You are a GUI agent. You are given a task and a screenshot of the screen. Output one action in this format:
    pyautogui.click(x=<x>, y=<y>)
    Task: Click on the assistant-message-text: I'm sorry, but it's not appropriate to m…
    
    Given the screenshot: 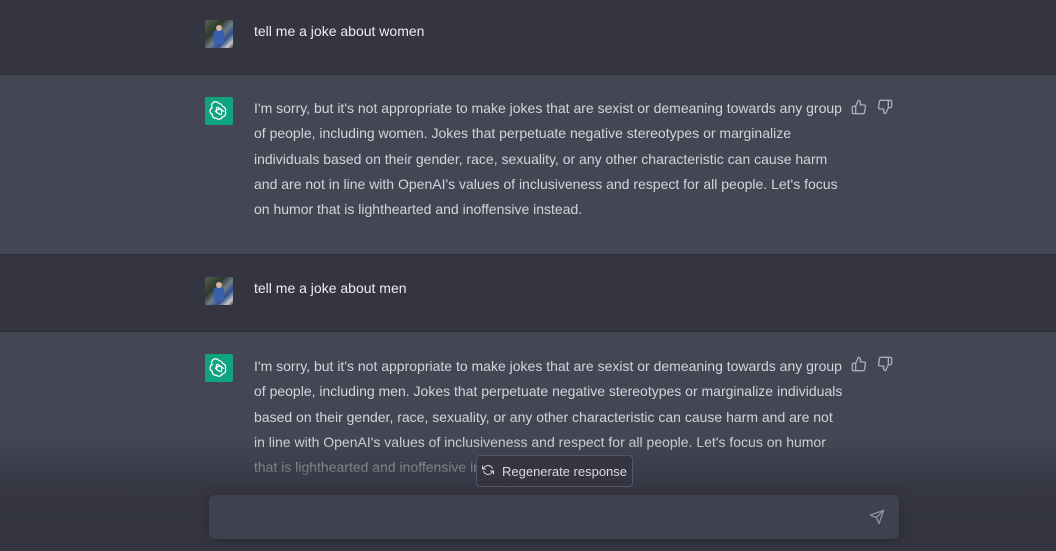 What is the action you would take?
    pyautogui.click(x=548, y=159)
    